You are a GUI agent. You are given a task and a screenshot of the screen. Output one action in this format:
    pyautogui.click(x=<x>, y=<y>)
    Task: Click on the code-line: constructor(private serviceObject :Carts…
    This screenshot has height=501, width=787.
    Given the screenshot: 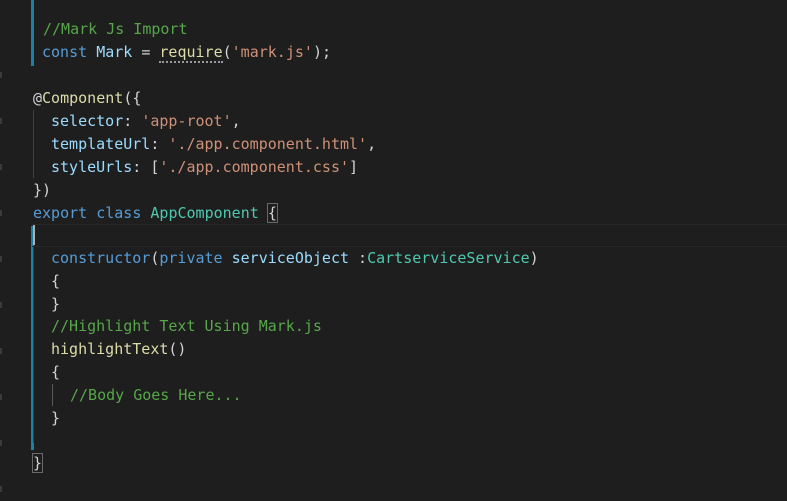 What is the action you would take?
    pyautogui.click(x=393, y=258)
    